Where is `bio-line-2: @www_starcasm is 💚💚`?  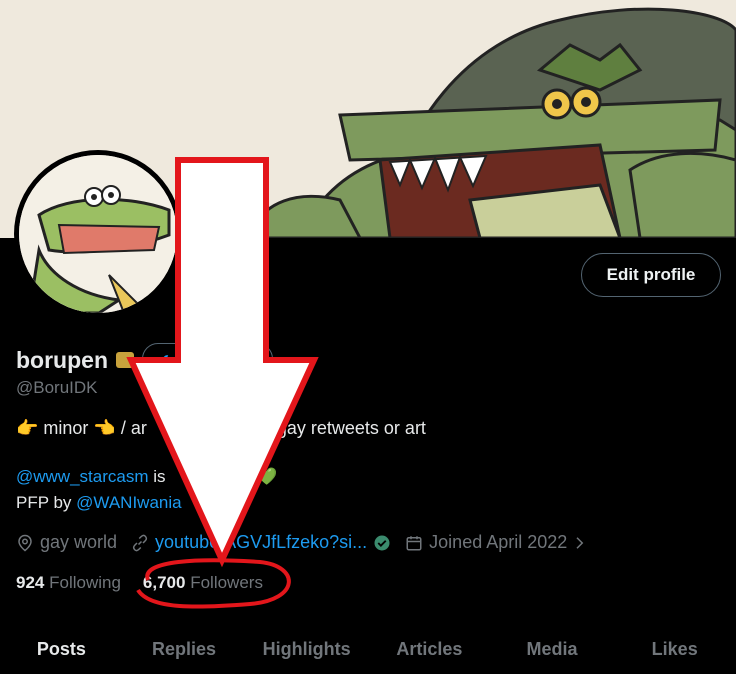
bio-line-2: @www_starcasm is 💚💚 is located at coordinates (146, 477).